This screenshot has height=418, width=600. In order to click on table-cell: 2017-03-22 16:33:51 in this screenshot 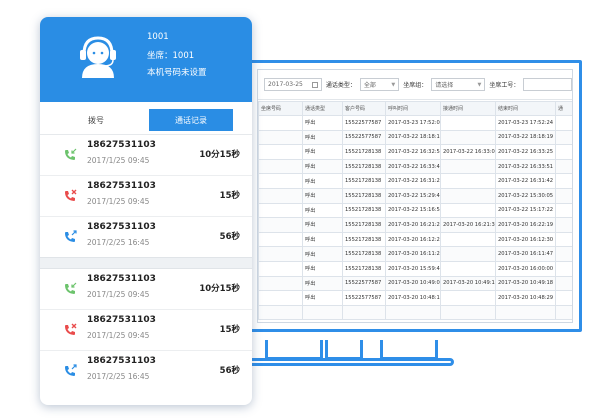, I will do `click(525, 166)`.